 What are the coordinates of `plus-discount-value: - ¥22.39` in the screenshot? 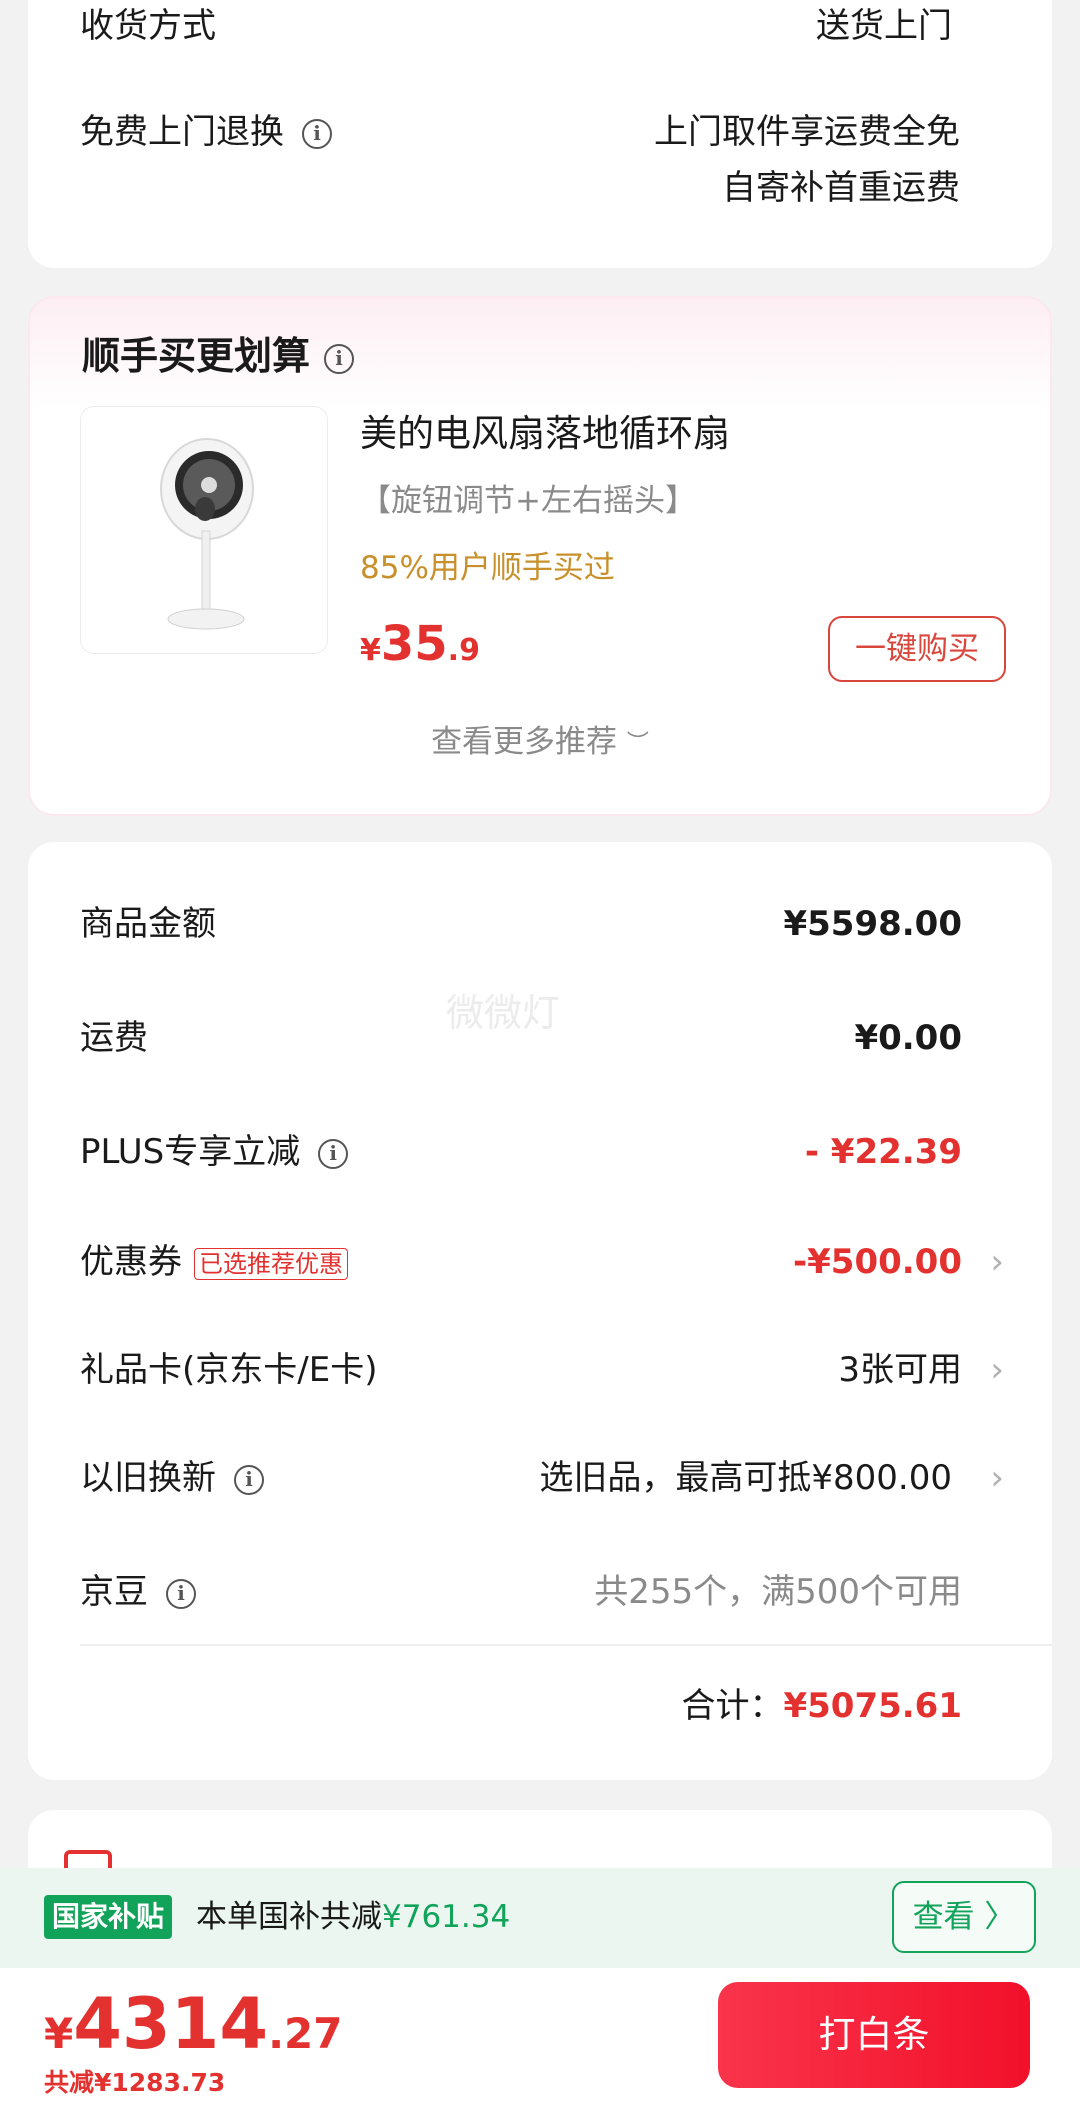 It's located at (883, 1152).